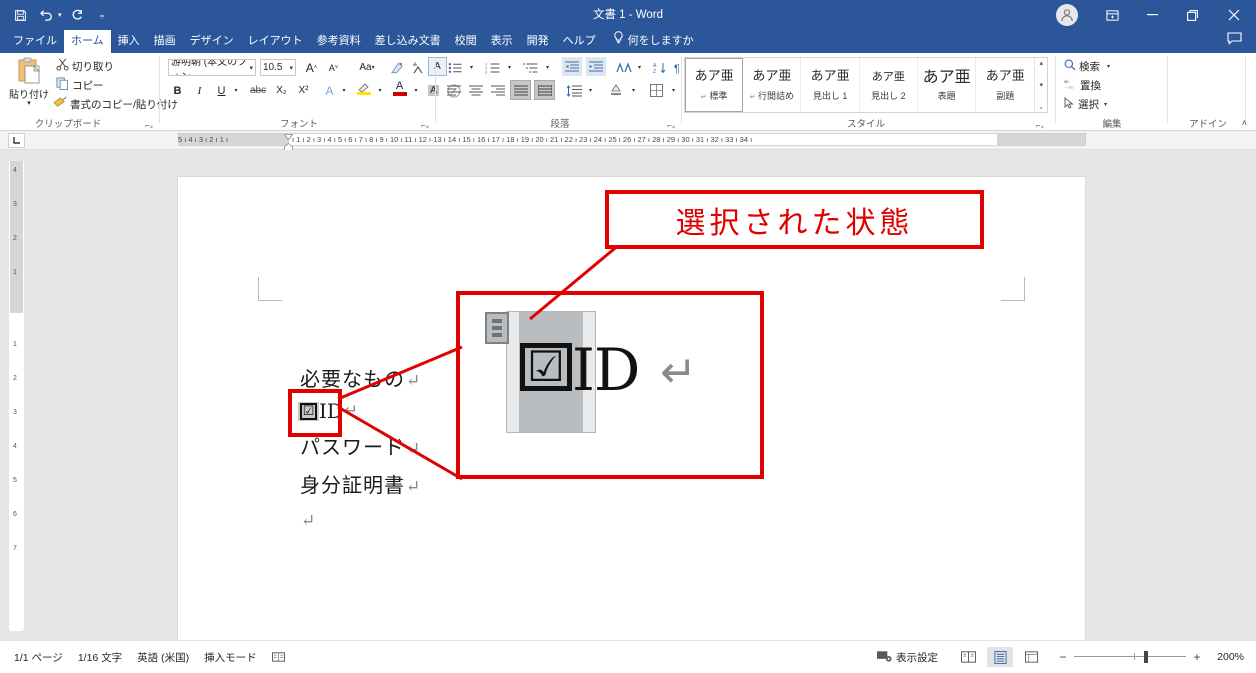  Describe the element at coordinates (1067, 15) in the screenshot. I see `account-avatar` at that location.